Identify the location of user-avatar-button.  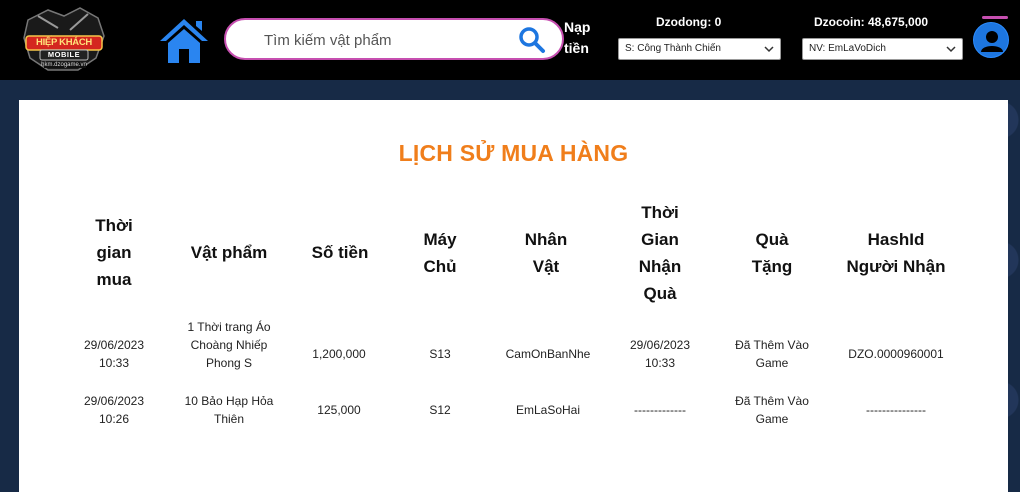
(991, 40).